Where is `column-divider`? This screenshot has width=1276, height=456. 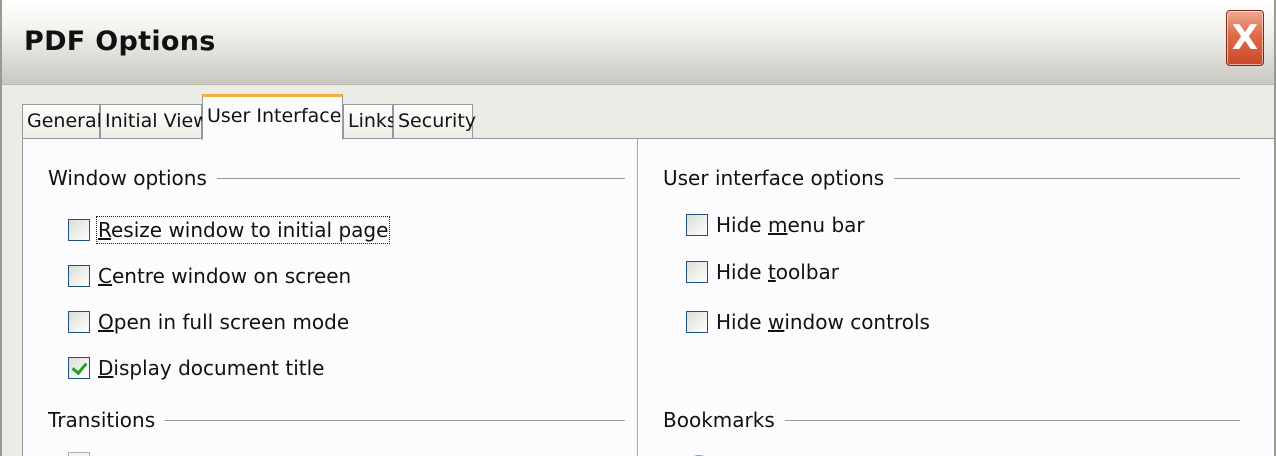
column-divider is located at coordinates (637, 297).